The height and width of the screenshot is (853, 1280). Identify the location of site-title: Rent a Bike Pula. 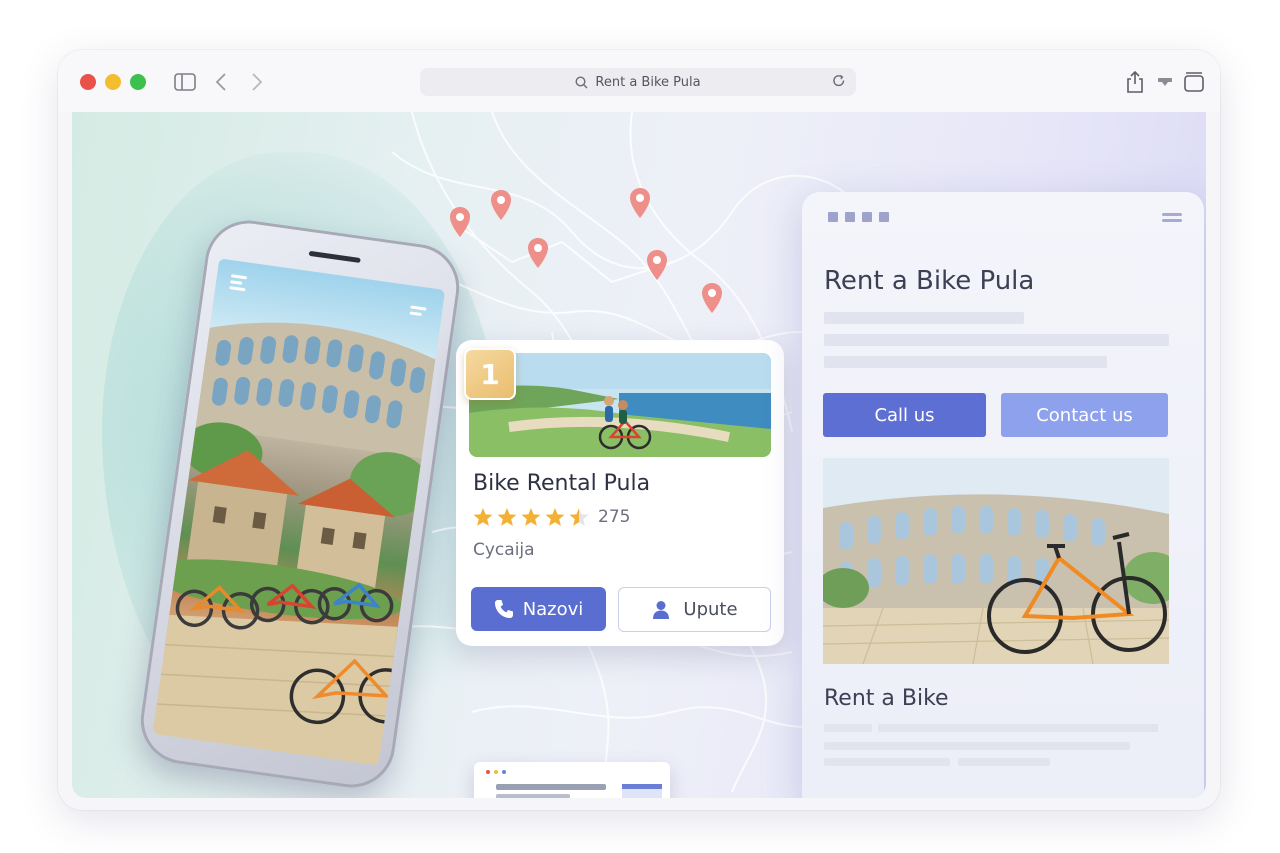
(929, 281).